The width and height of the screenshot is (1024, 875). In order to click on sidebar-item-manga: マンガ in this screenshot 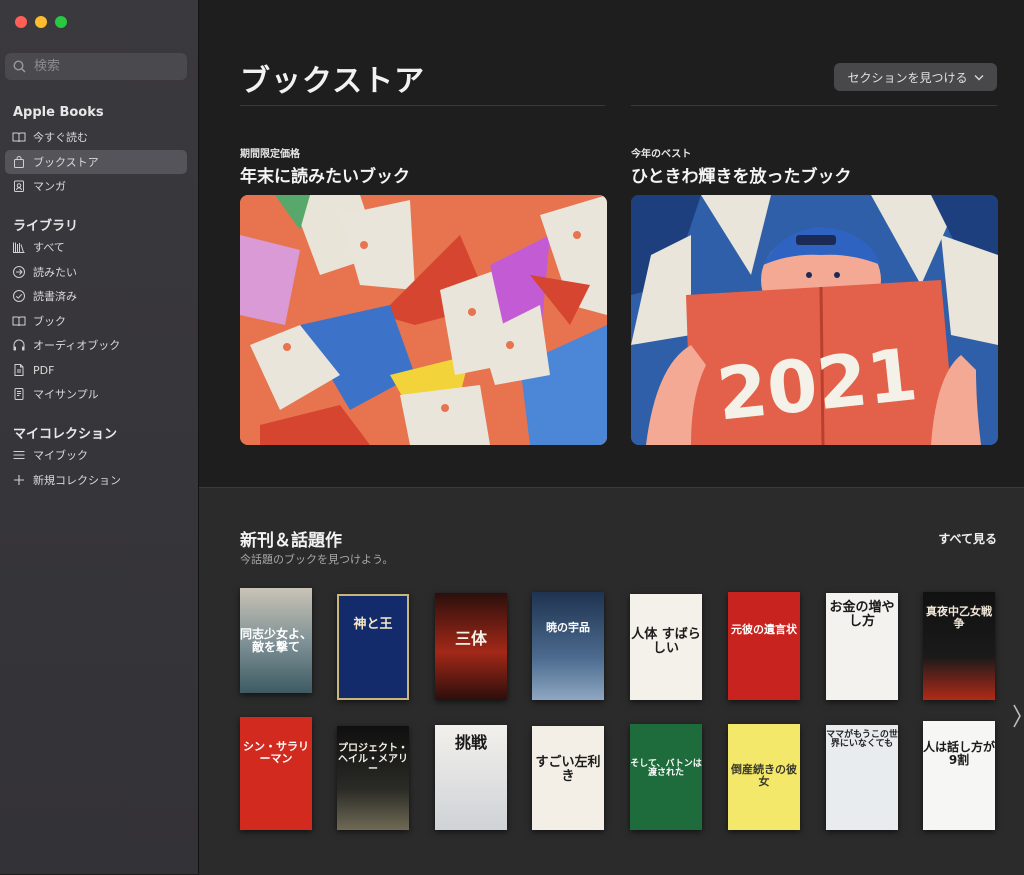, I will do `click(96, 186)`.